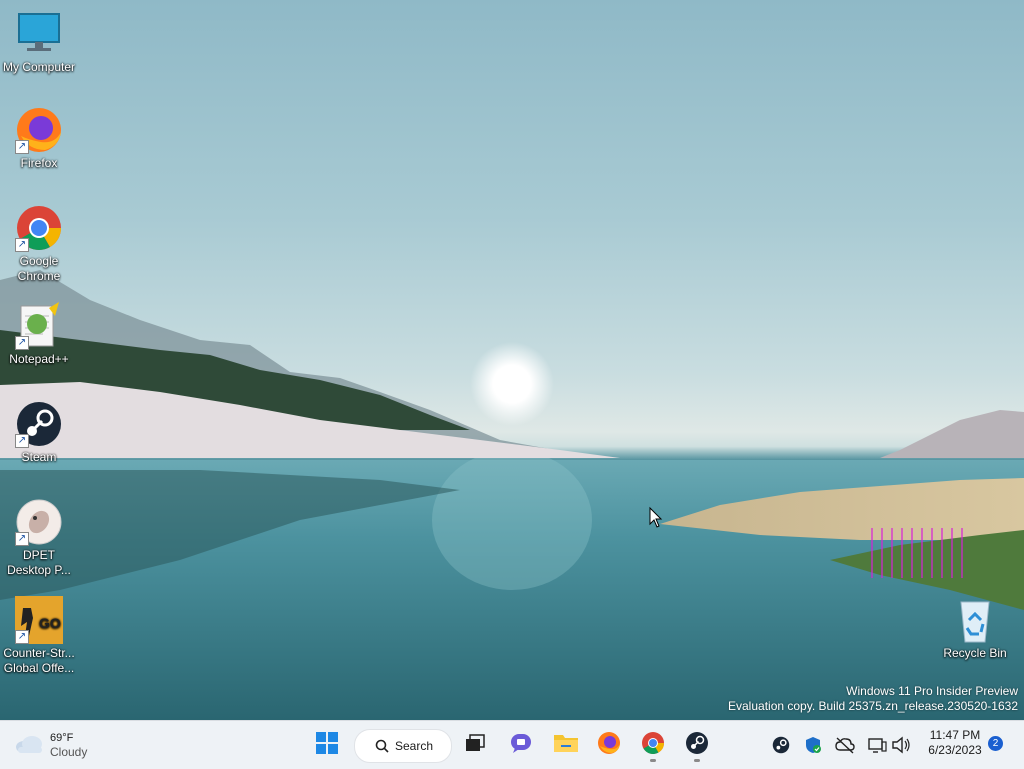 This screenshot has height=769, width=1024. Describe the element at coordinates (414, 746) in the screenshot. I see `search-label: Search` at that location.